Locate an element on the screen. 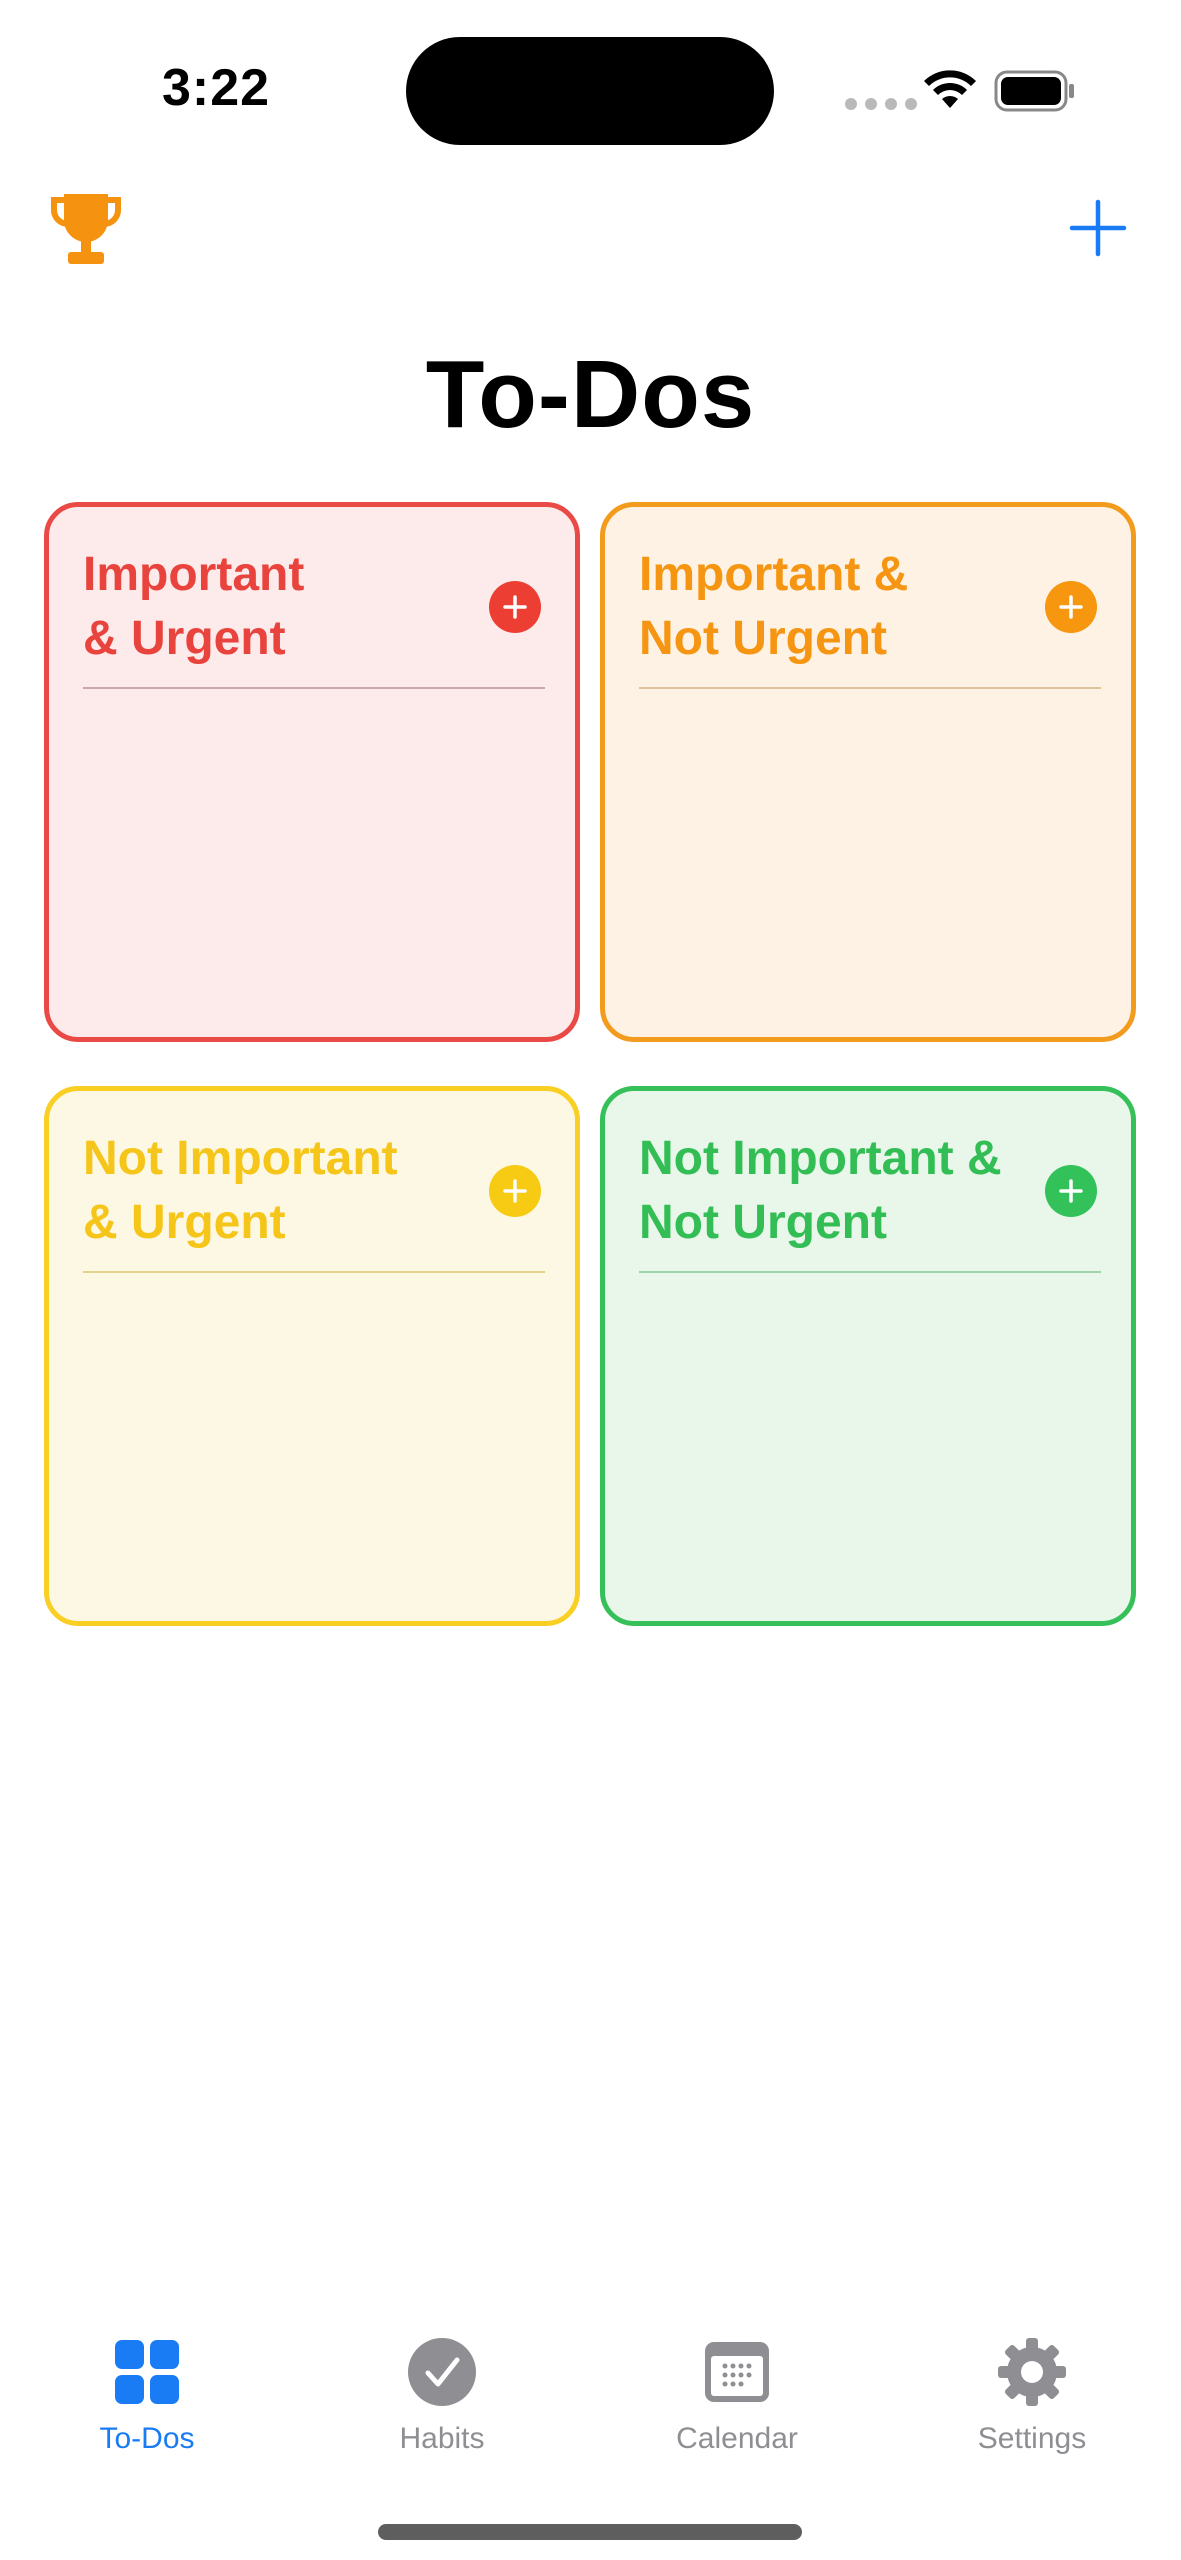 This screenshot has height=2560, width=1181. tab-habits: Habits is located at coordinates (442, 2401).